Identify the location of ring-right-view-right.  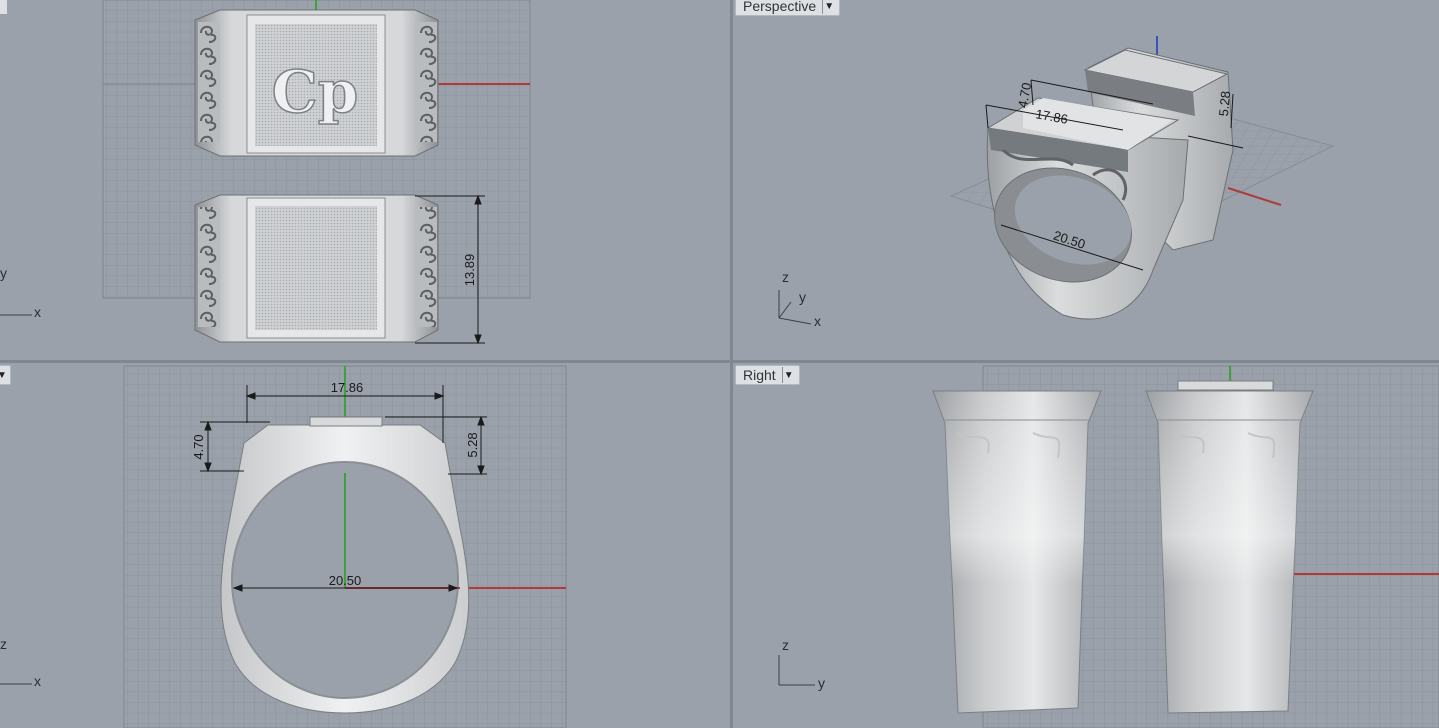
(1229, 547).